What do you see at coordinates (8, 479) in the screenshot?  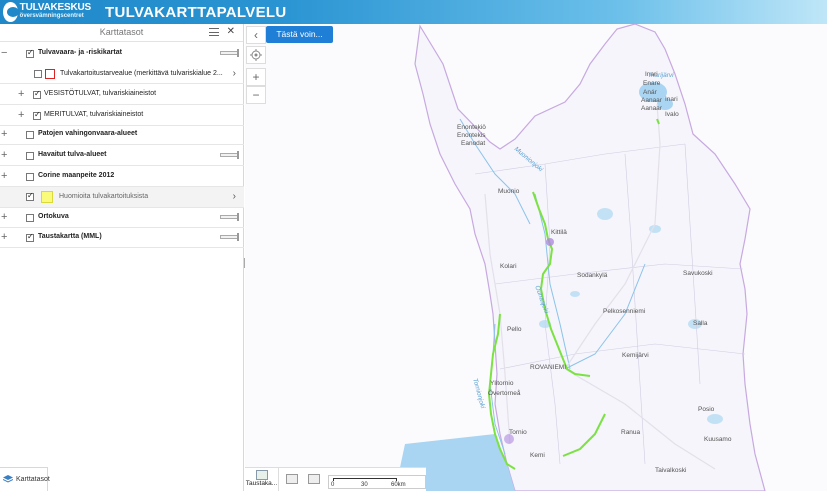 I see `layers-icon` at bounding box center [8, 479].